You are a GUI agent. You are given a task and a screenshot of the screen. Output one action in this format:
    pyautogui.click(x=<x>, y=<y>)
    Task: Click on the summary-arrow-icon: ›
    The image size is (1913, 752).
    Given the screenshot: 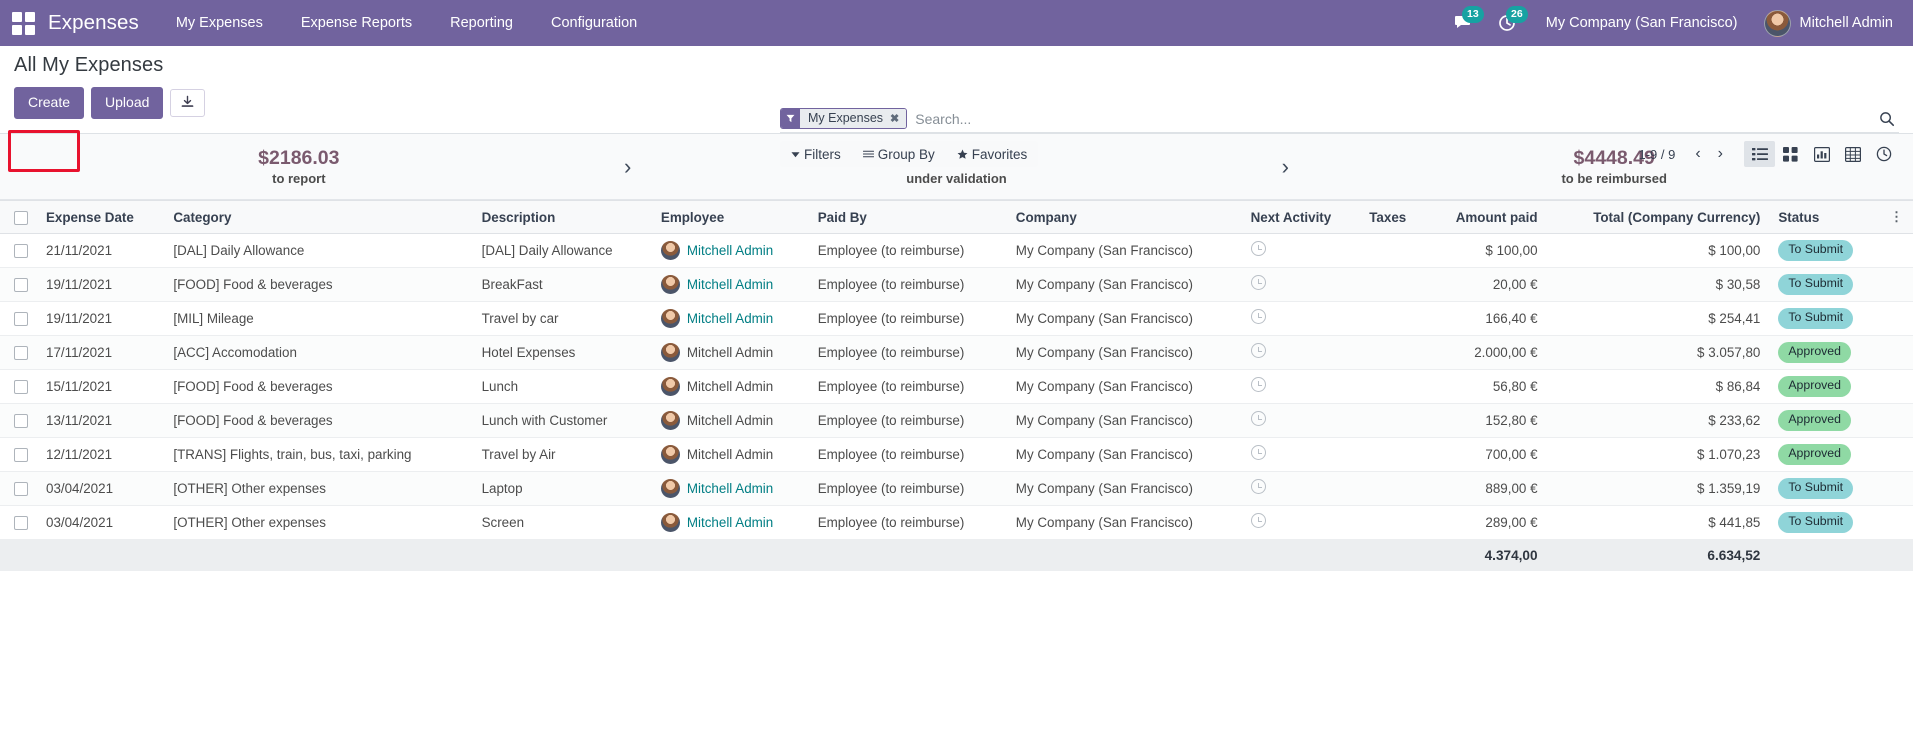 What is the action you would take?
    pyautogui.click(x=628, y=166)
    